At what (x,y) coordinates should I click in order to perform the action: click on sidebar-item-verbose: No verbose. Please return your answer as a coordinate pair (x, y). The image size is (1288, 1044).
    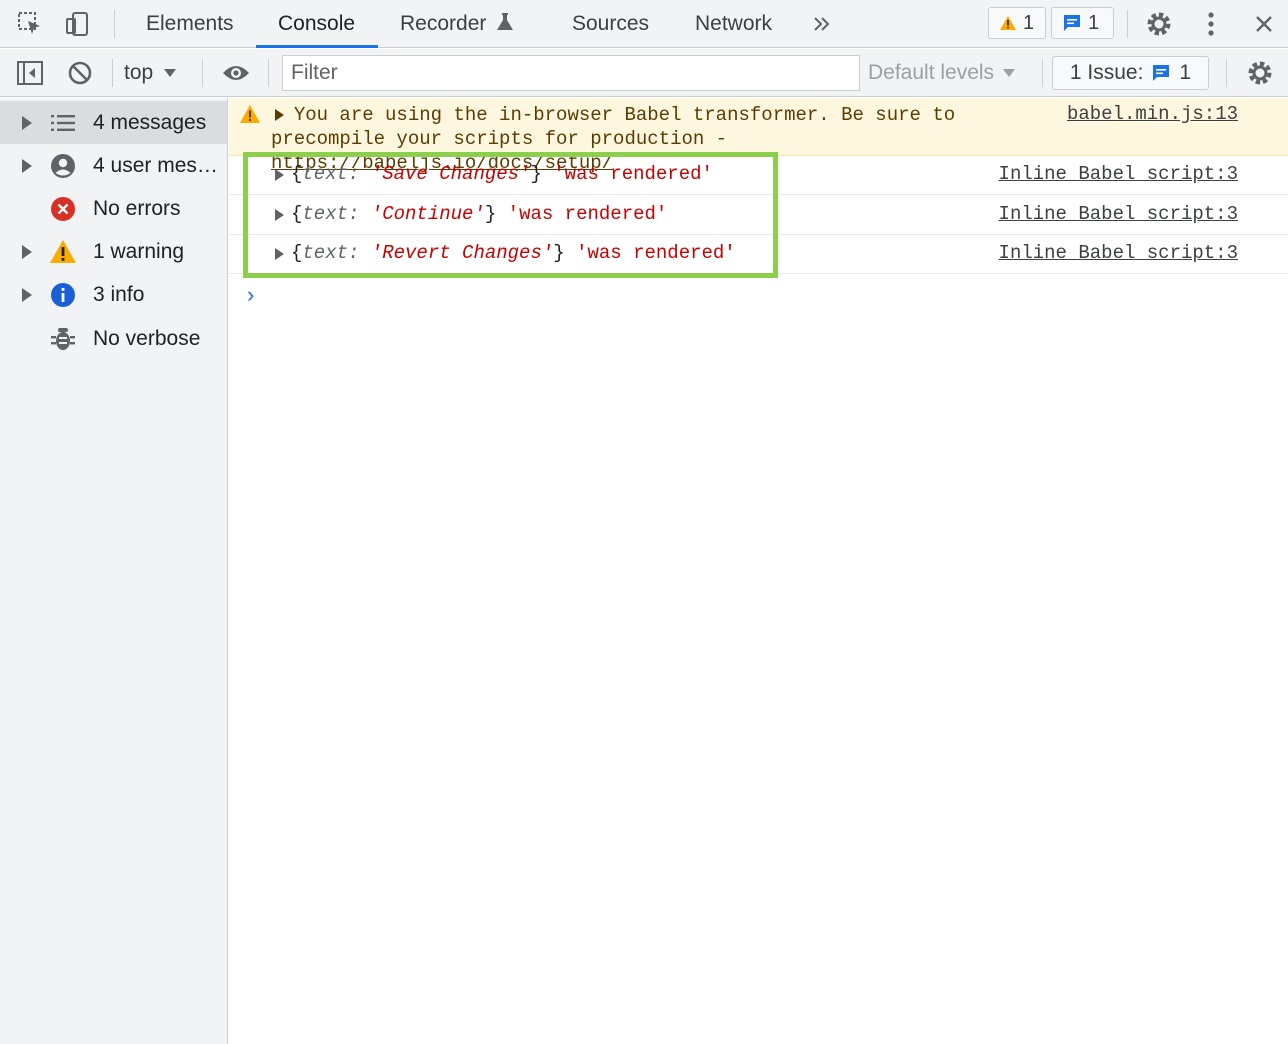
    Looking at the image, I should click on (113, 338).